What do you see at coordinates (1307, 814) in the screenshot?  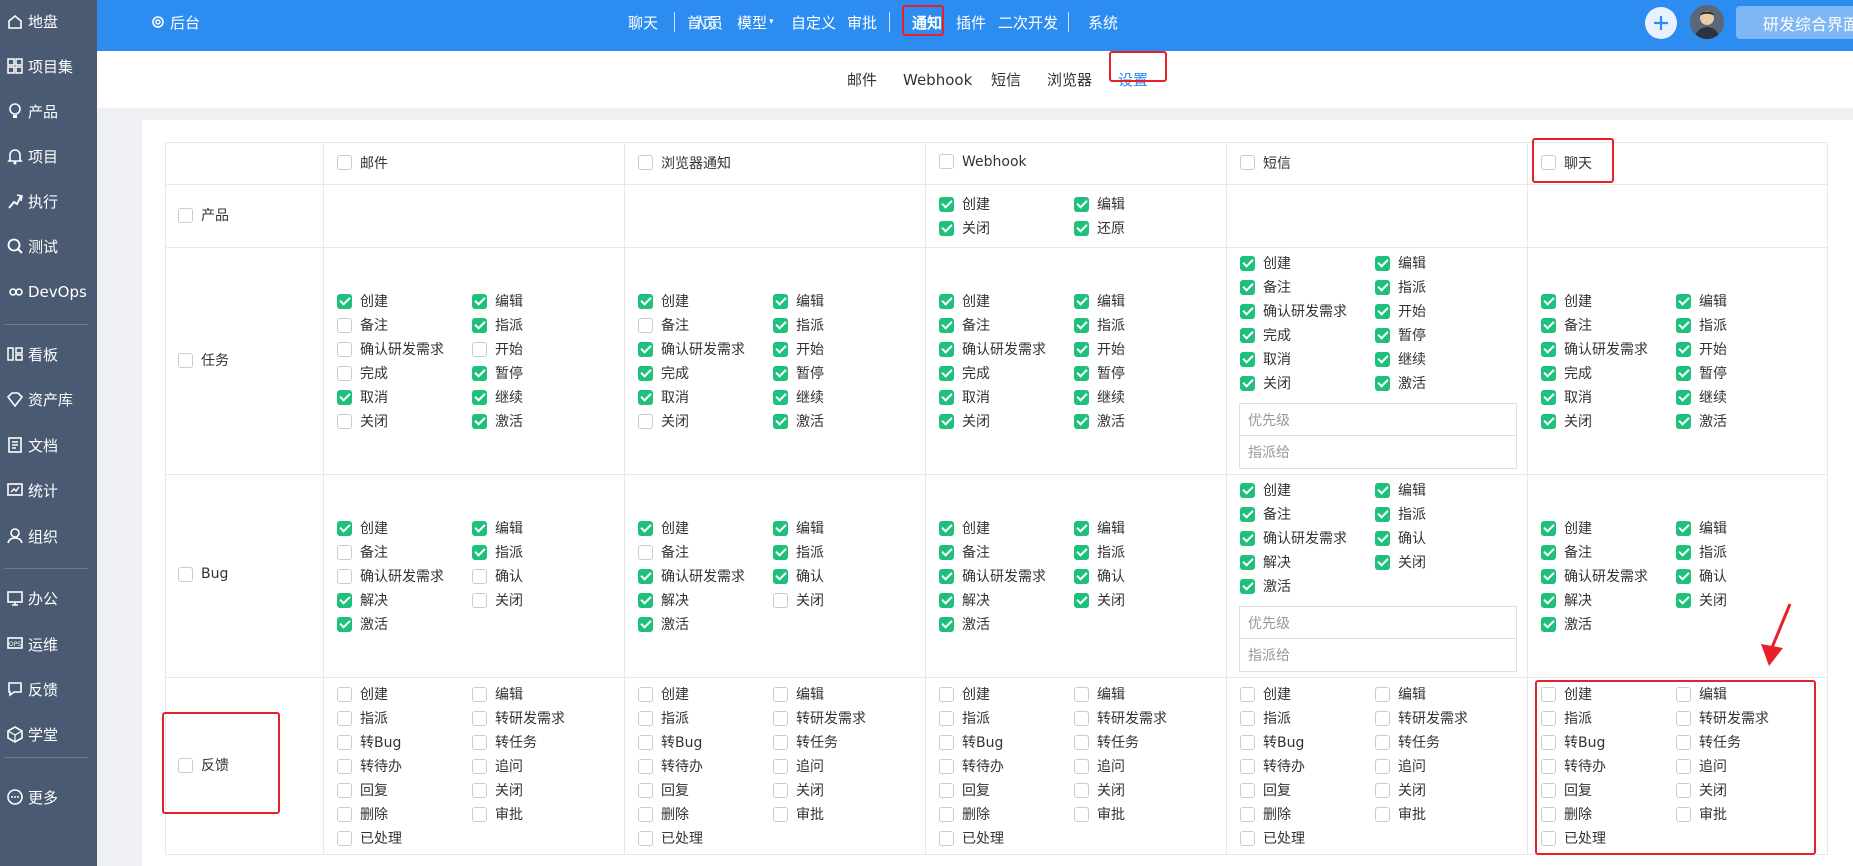 I see `notify-checkbox: 删除` at bounding box center [1307, 814].